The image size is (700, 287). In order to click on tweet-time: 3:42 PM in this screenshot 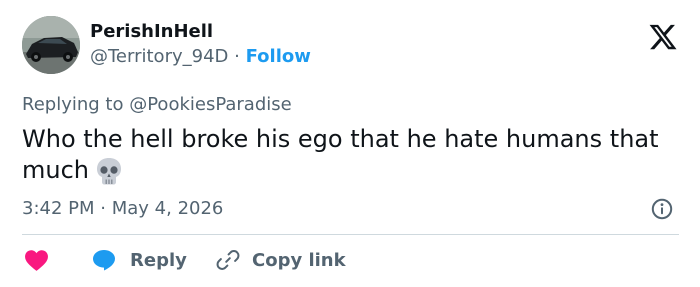, I will do `click(58, 208)`.